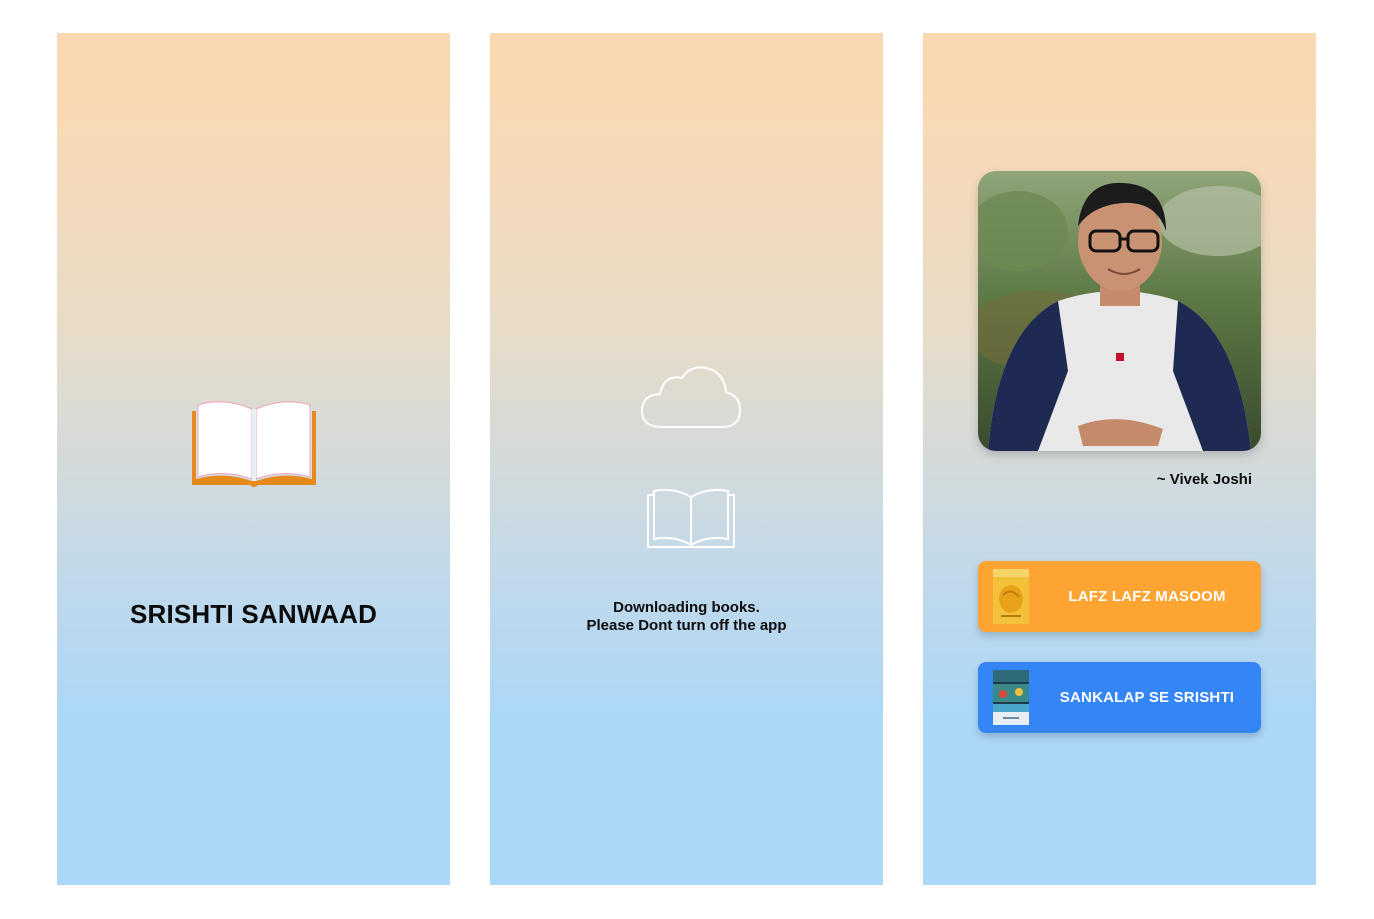 This screenshot has width=1374, height=919. What do you see at coordinates (686, 625) in the screenshot?
I see `download-message-line-2: Please Dont turn off the app` at bounding box center [686, 625].